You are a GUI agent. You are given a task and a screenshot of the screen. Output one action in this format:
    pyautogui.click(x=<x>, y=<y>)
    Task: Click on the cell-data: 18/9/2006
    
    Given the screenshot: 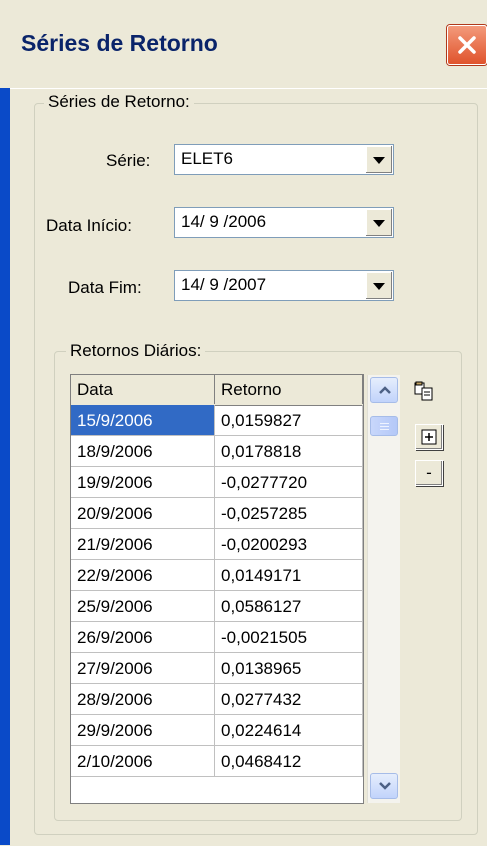 What is the action you would take?
    pyautogui.click(x=143, y=451)
    